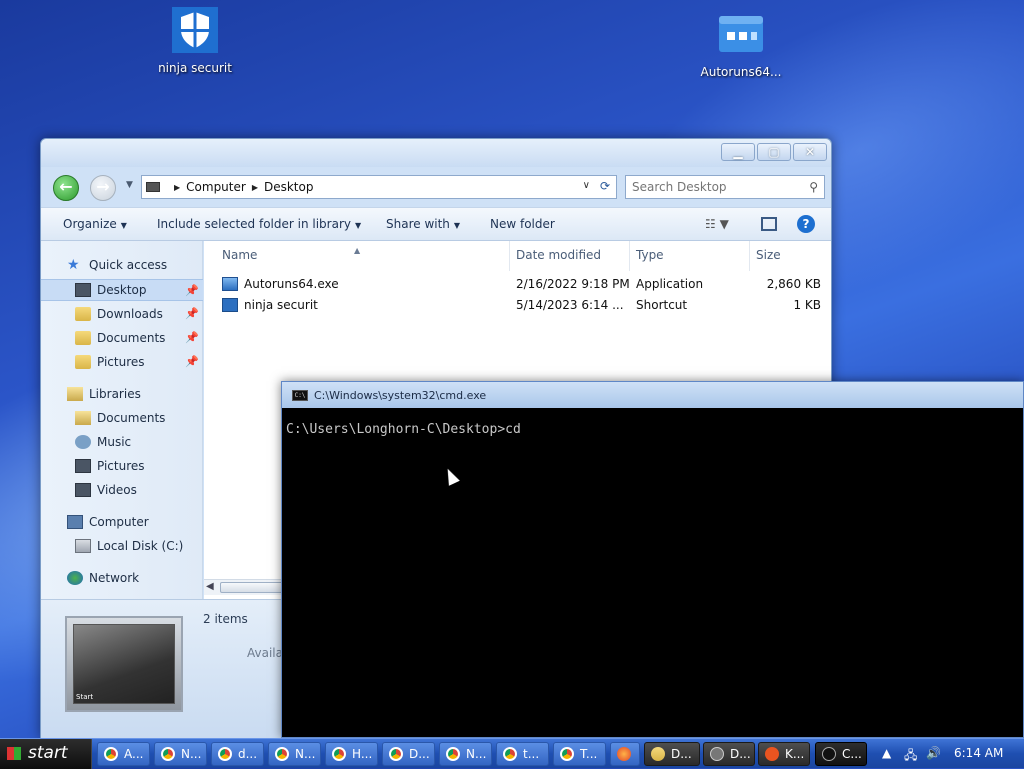 The height and width of the screenshot is (769, 1024). What do you see at coordinates (103, 188) in the screenshot?
I see `forward-button: →` at bounding box center [103, 188].